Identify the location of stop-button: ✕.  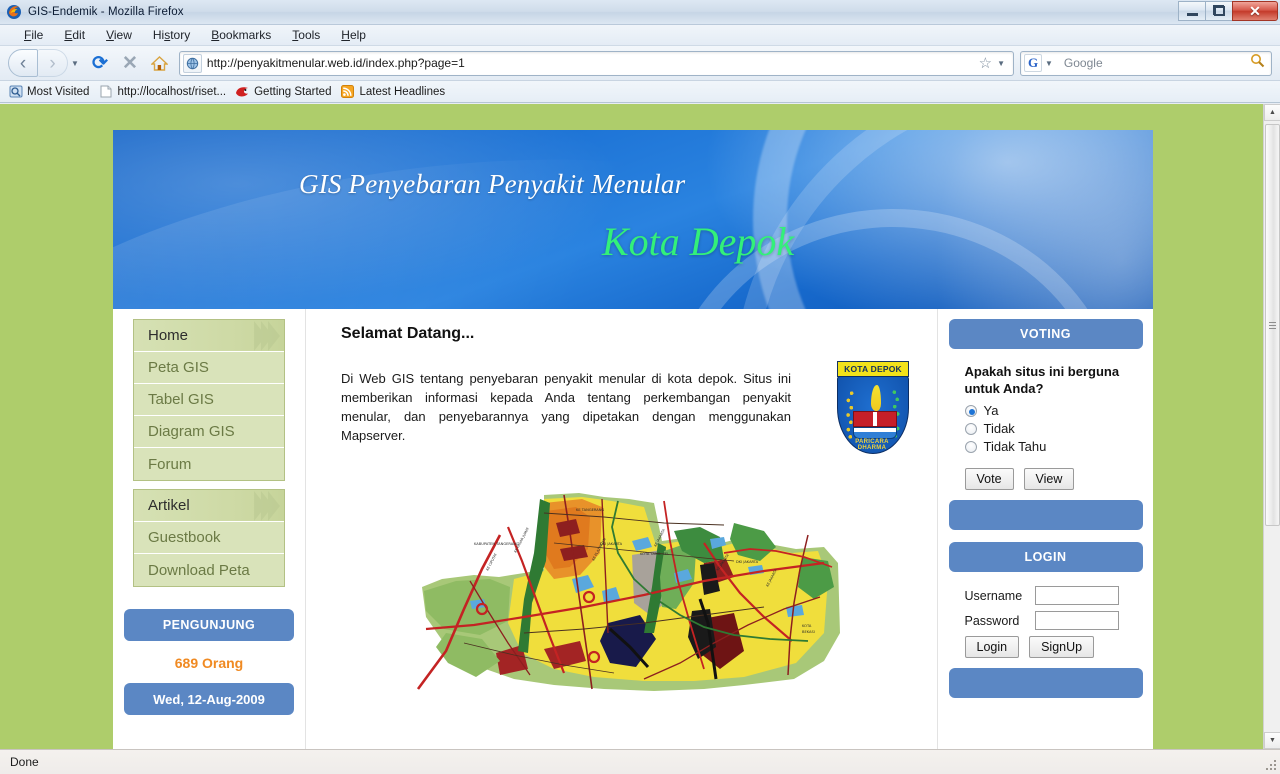
(130, 63).